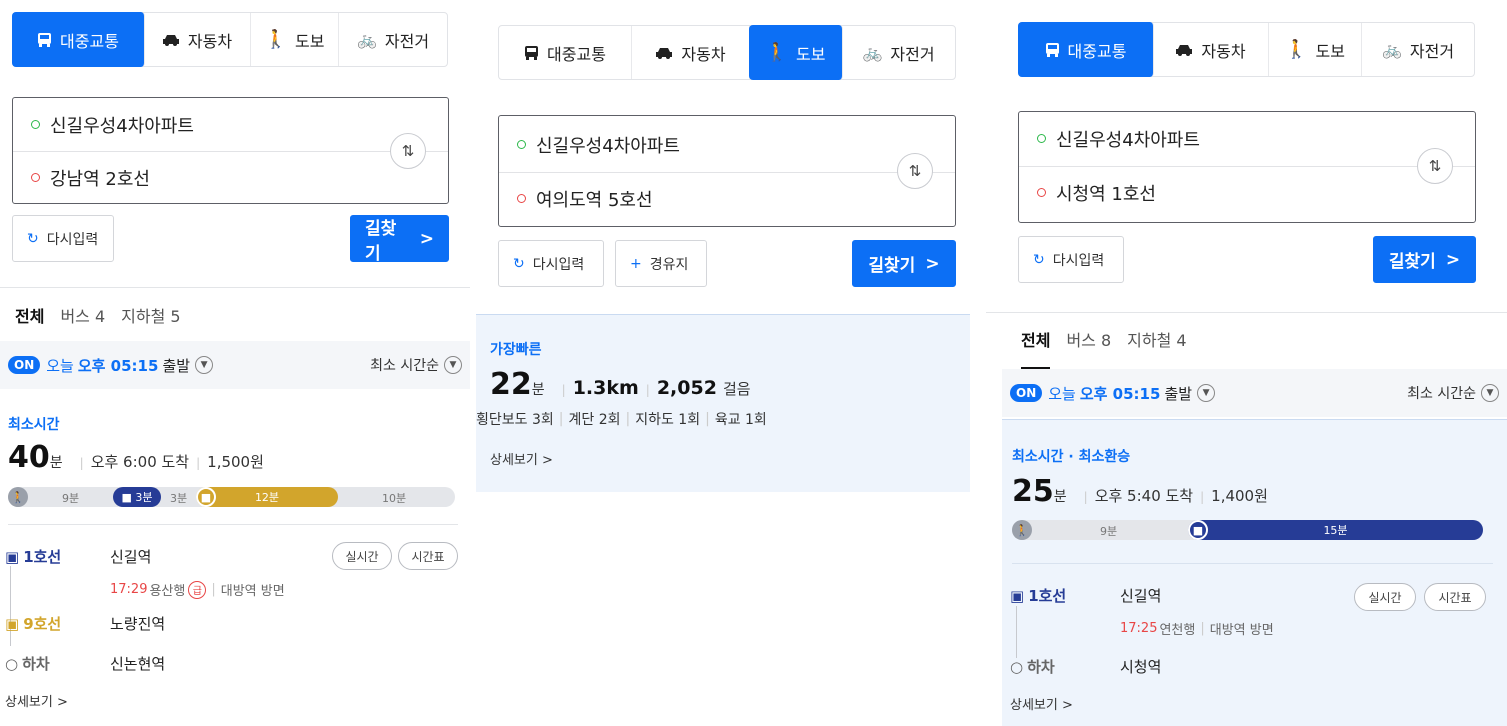  What do you see at coordinates (10, 606) in the screenshot?
I see `route-line` at bounding box center [10, 606].